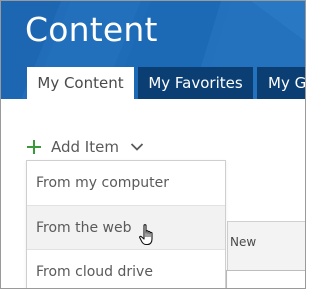 Image resolution: width=320 pixels, height=289 pixels. Describe the element at coordinates (195, 83) in the screenshot. I see `tab-my-favorites: My Favorites` at that location.